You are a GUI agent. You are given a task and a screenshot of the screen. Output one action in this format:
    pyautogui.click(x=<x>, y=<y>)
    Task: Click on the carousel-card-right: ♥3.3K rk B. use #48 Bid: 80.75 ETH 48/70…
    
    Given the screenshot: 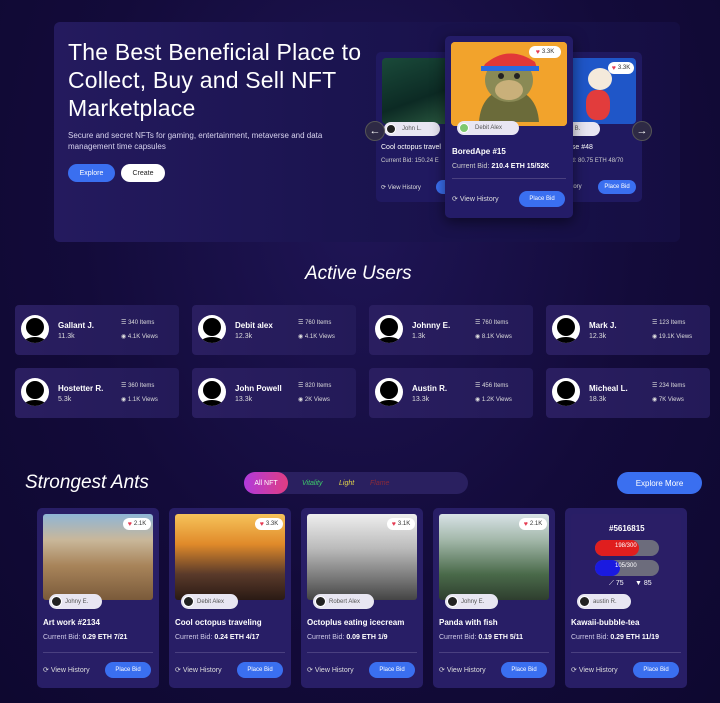 What is the action you would take?
    pyautogui.click(x=603, y=127)
    